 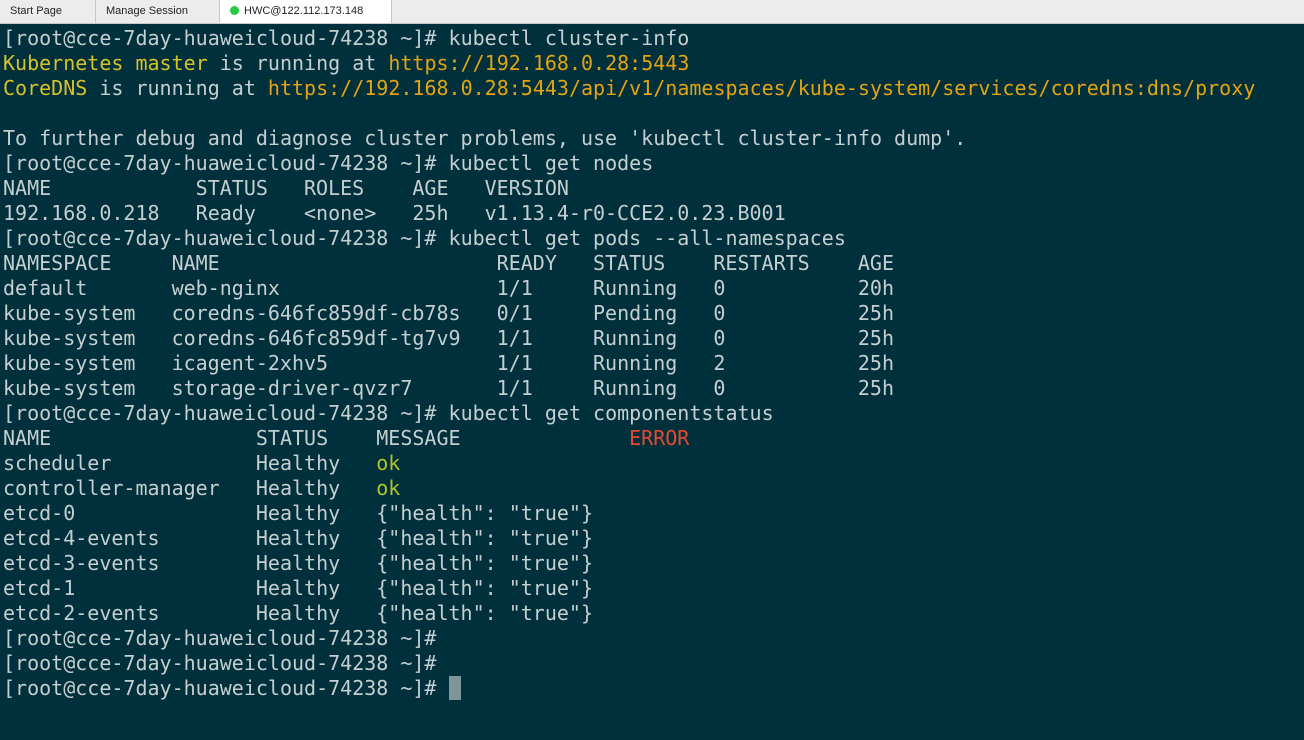 I want to click on table-cell: v1.13.4-r0-CCE2.0.23.B001, so click(x=635, y=213).